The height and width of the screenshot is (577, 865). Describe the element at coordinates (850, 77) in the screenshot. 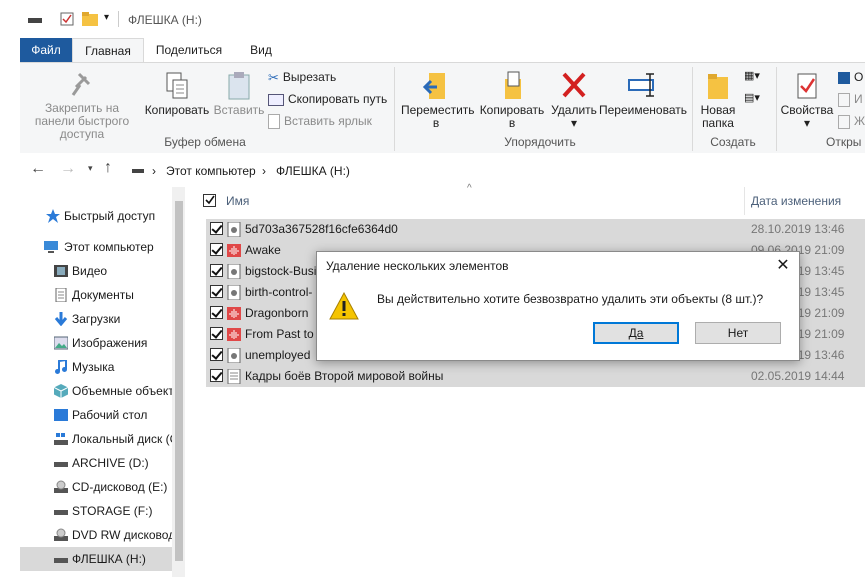

I see `open-button: О` at that location.